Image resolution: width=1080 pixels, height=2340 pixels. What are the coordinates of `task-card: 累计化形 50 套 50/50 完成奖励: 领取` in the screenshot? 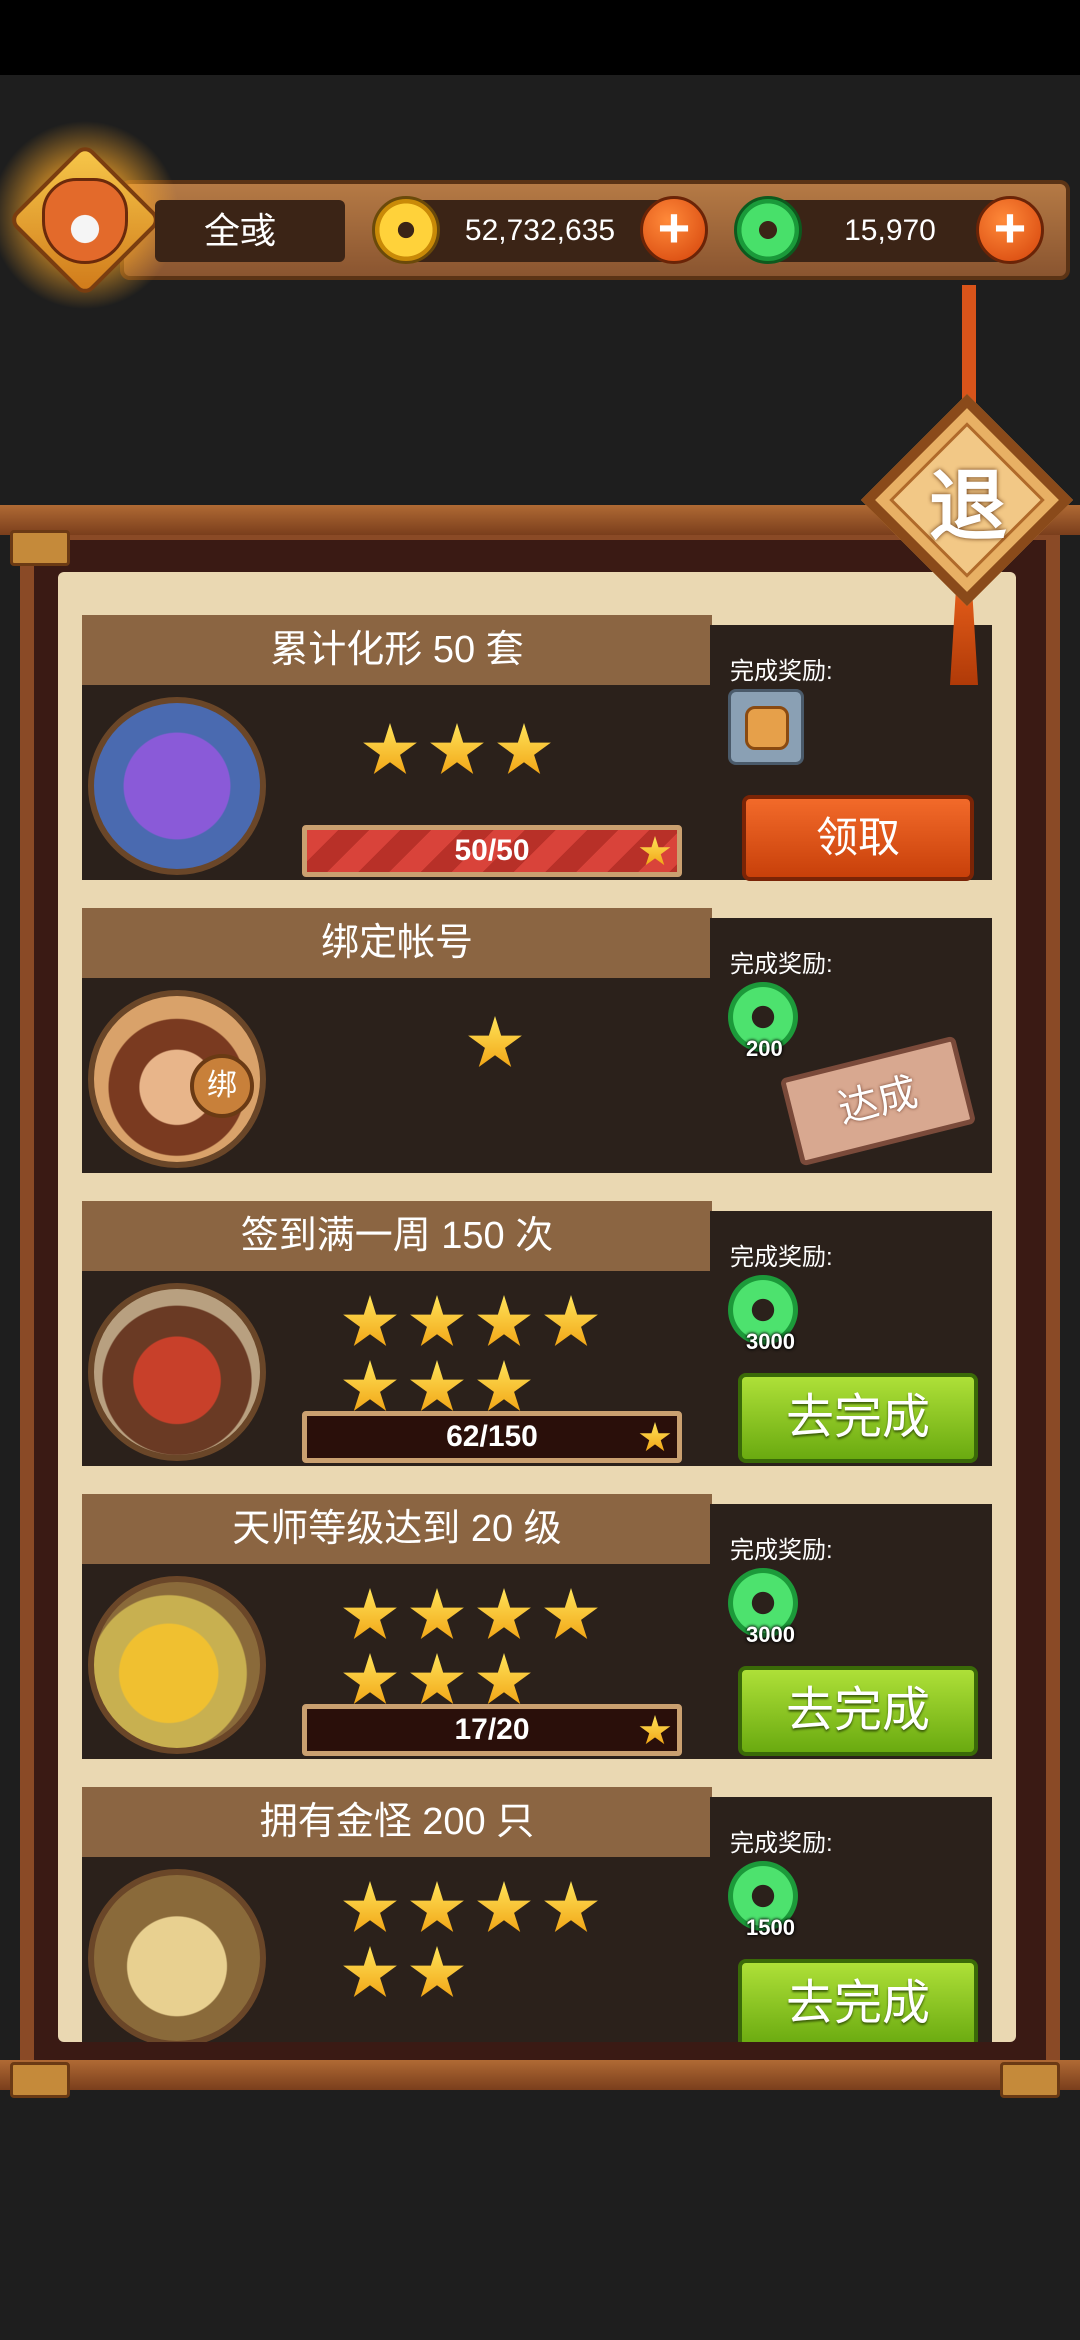 It's located at (537, 750).